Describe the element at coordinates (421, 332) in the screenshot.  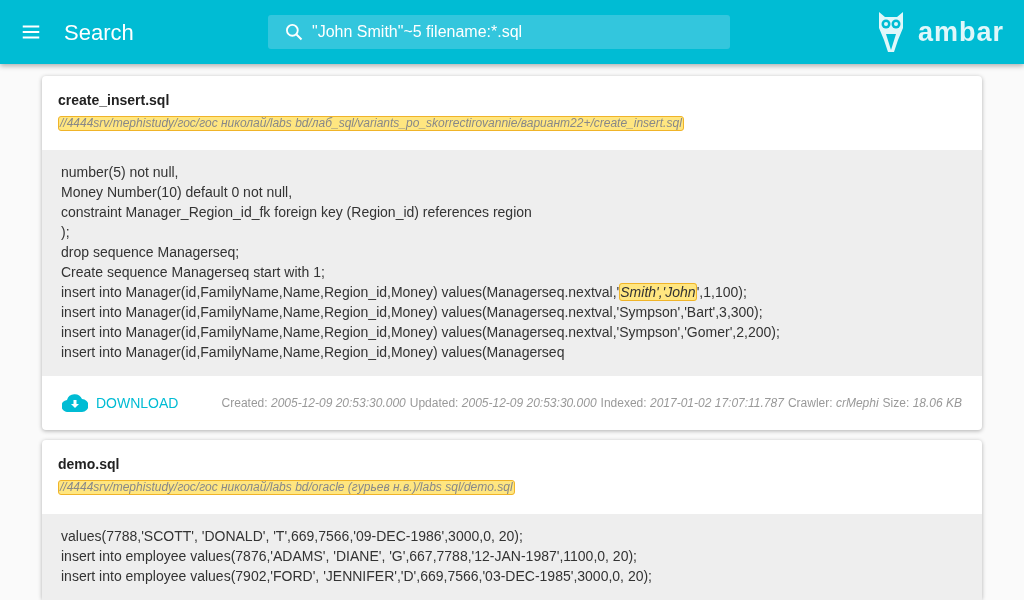
I see `code-line: insert into Manager(id,FamilyName,Name,Region_id,Money) values(Managerseq.nextval,'Sympson','Gomer',2,200);` at that location.